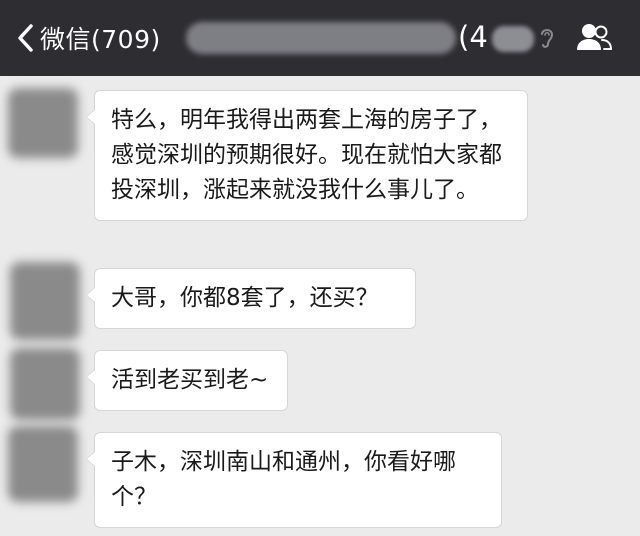 Image resolution: width=640 pixels, height=536 pixels. Describe the element at coordinates (25, 38) in the screenshot. I see `chevron-left-icon` at that location.